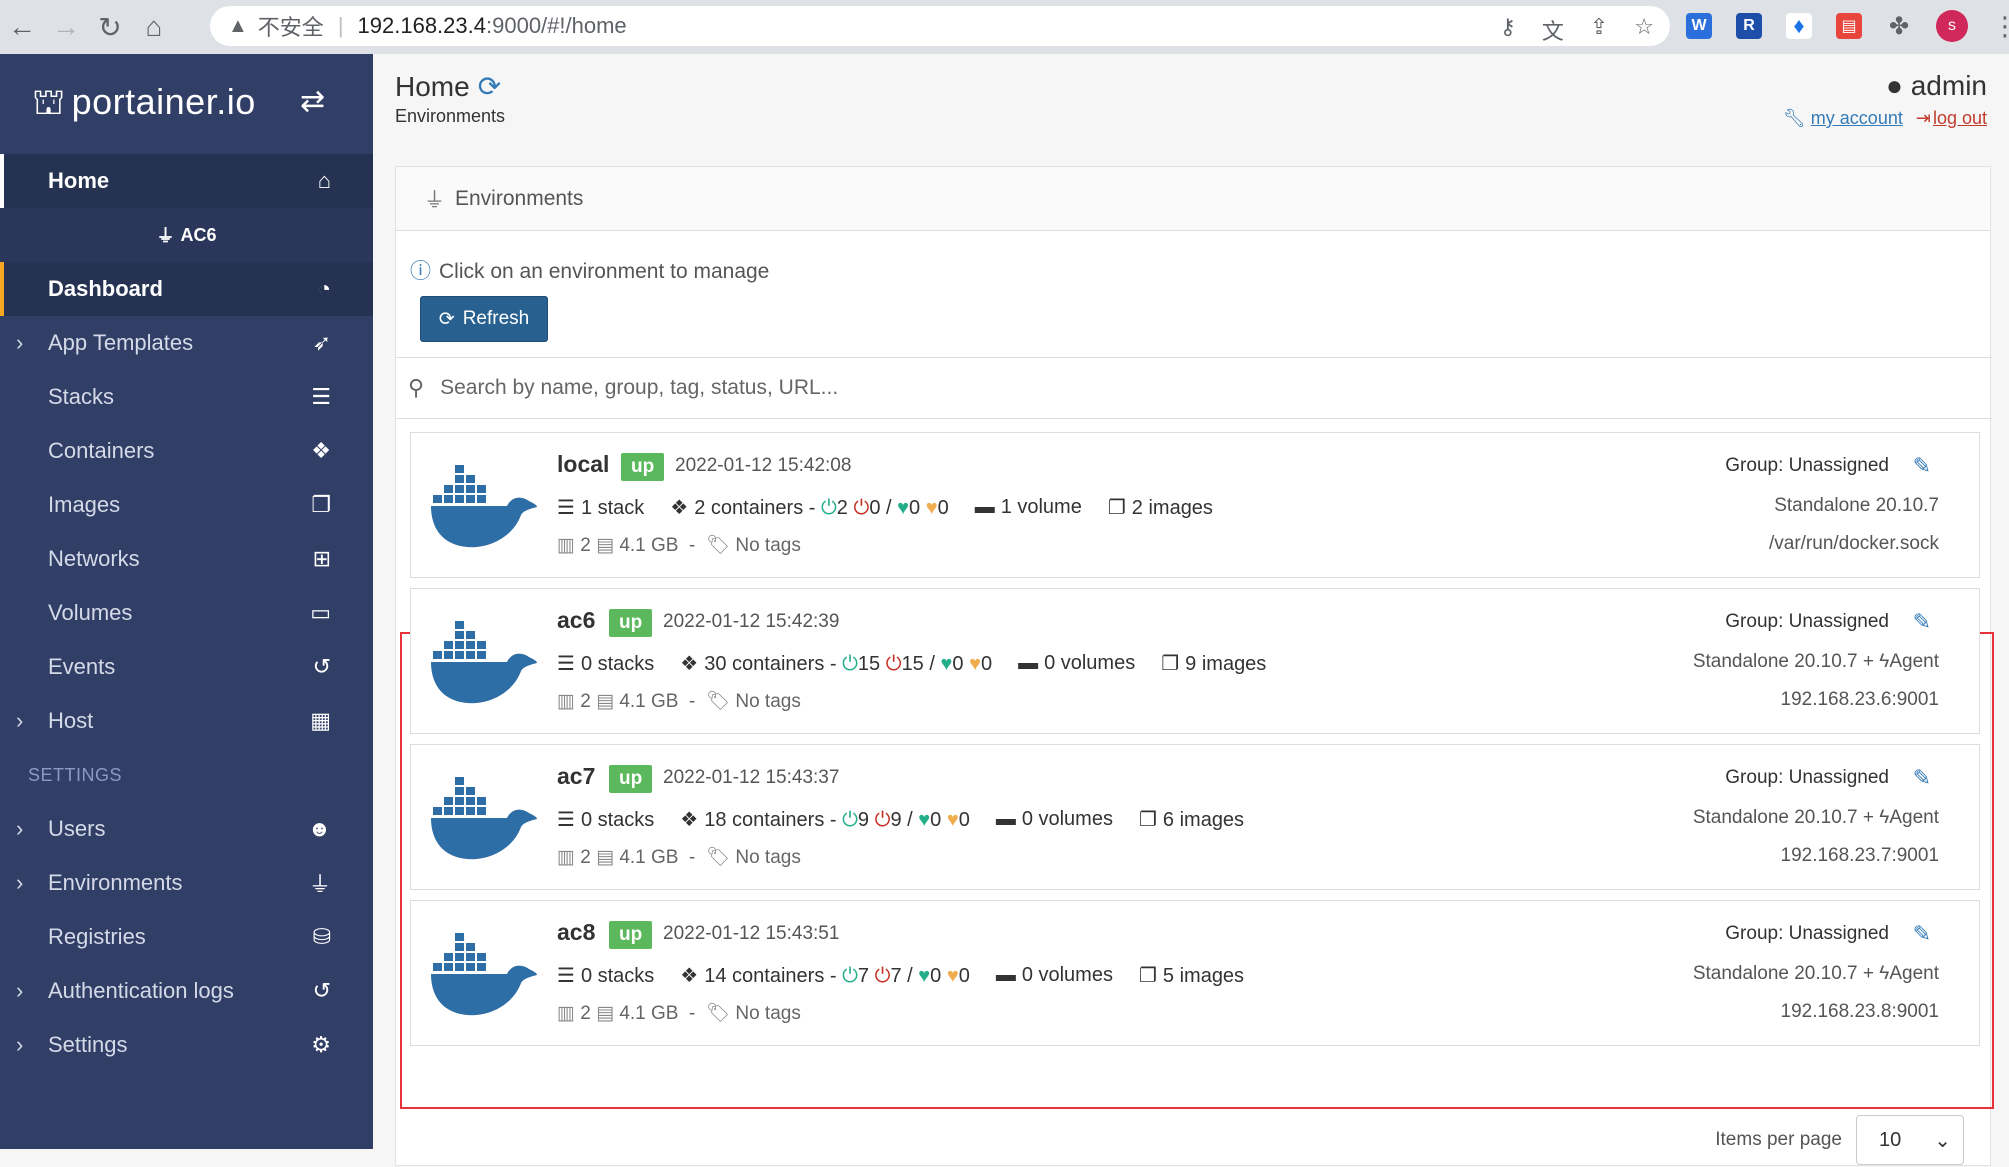  I want to click on images-count: 2 images, so click(1172, 508).